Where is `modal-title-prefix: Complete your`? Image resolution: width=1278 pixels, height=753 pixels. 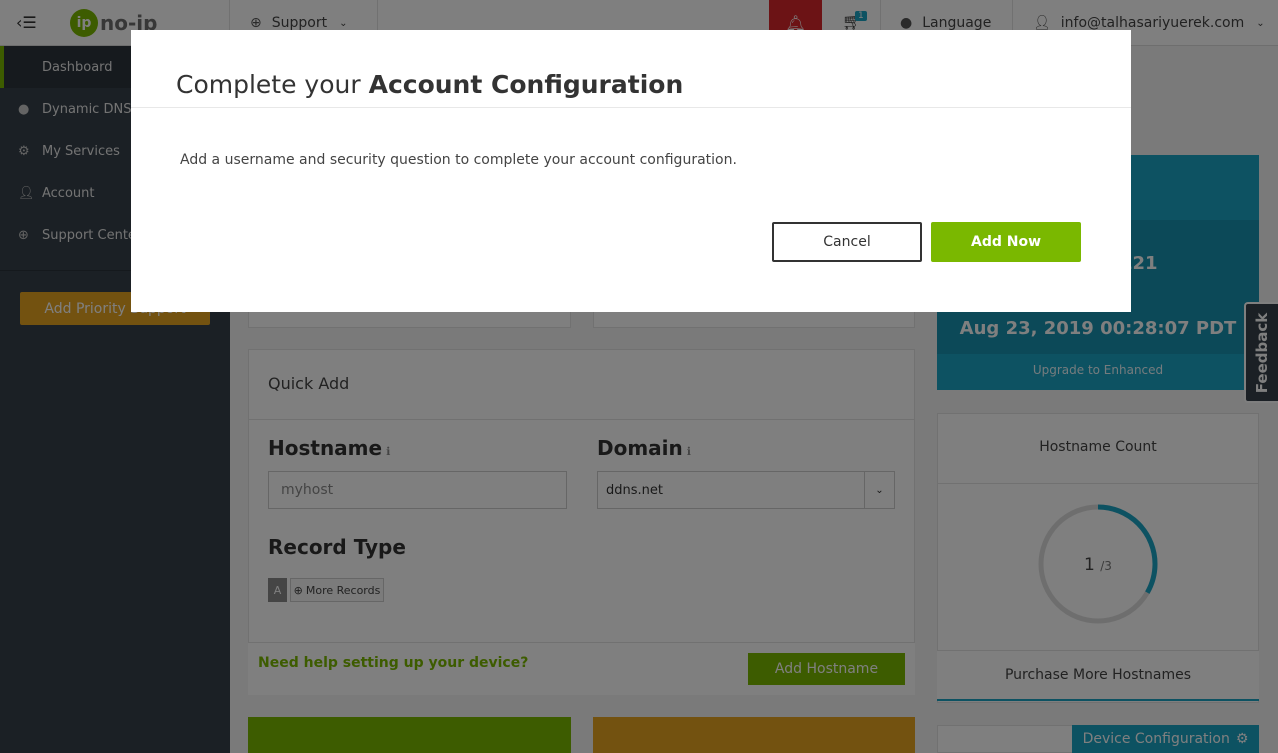
modal-title-prefix: Complete your is located at coordinates (272, 84).